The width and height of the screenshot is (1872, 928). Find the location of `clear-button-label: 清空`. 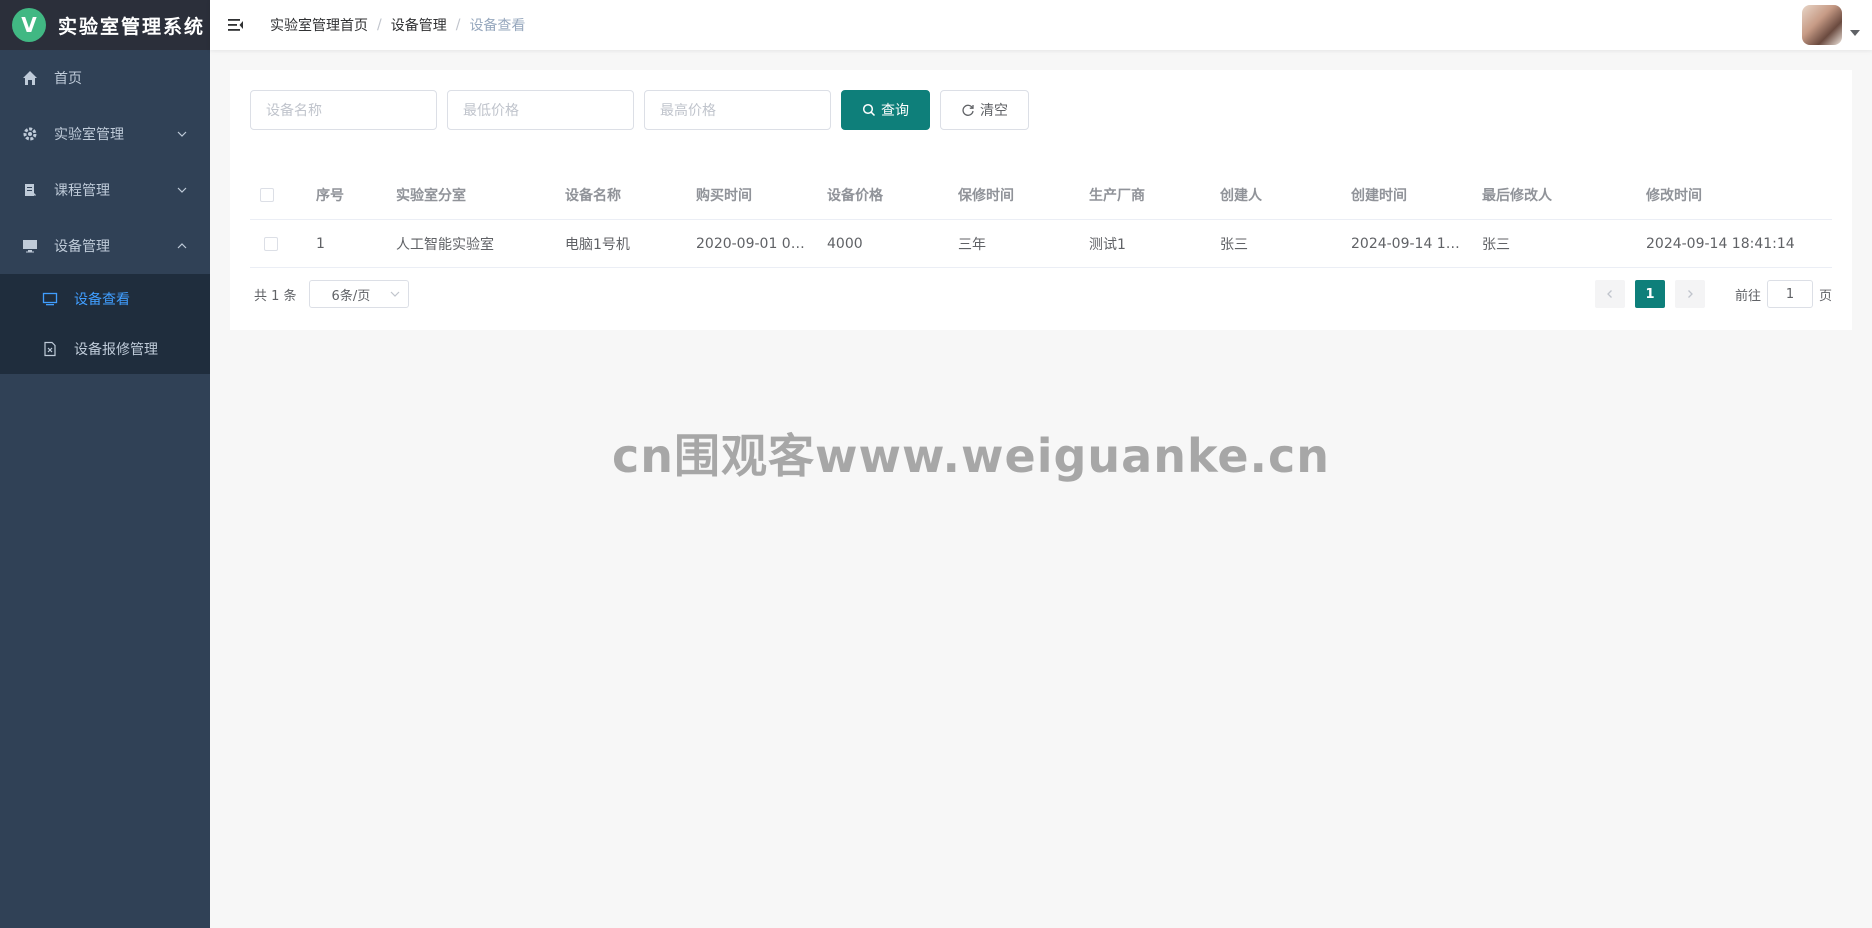

clear-button-label: 清空 is located at coordinates (994, 111).